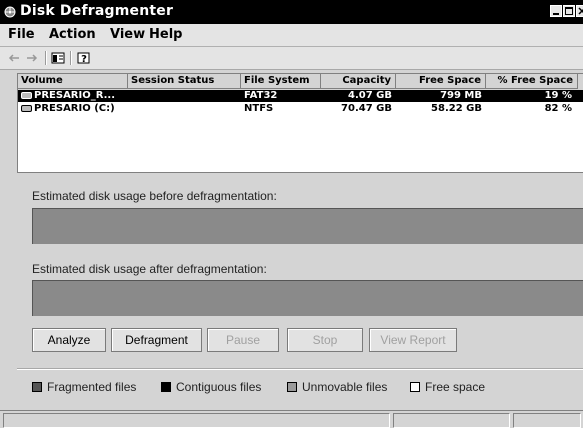 Image resolution: width=583 pixels, height=428 pixels. What do you see at coordinates (69, 340) in the screenshot?
I see `analyze-button: Analyze` at bounding box center [69, 340].